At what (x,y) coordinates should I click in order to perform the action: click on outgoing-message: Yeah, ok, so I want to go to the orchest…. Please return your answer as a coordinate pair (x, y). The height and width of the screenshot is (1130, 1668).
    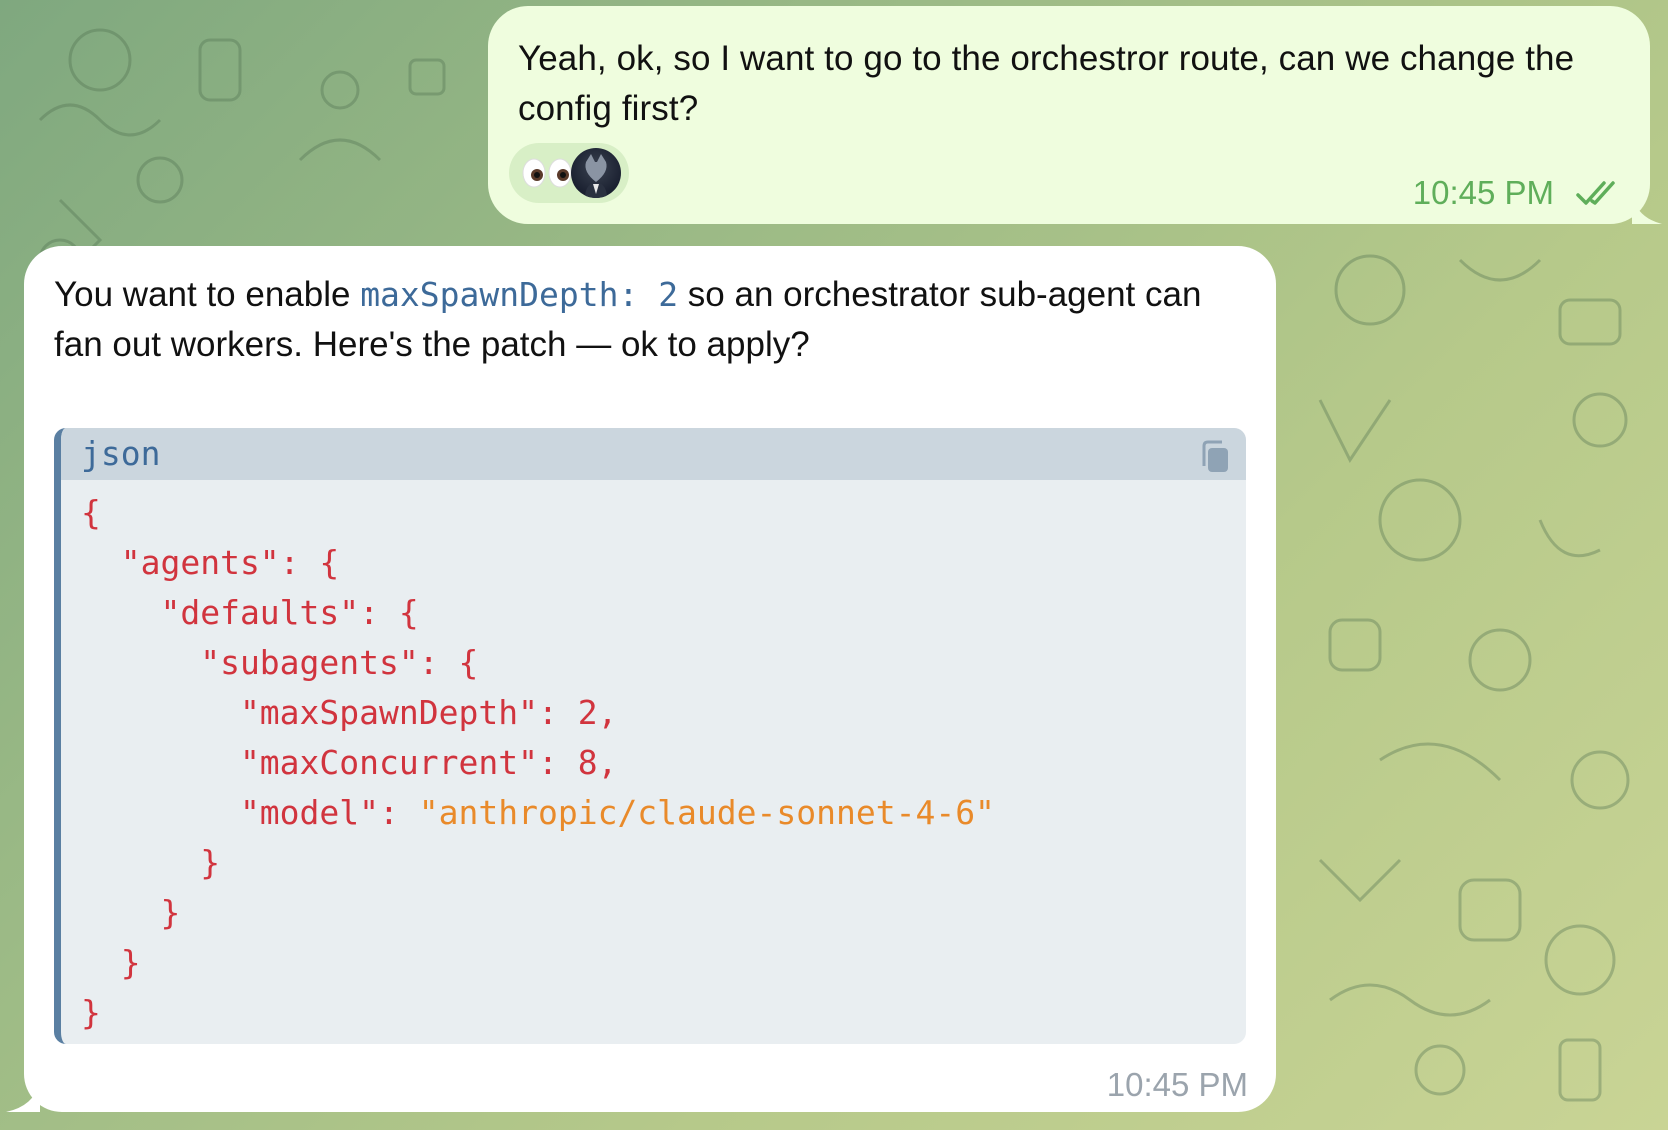
    Looking at the image, I should click on (1069, 115).